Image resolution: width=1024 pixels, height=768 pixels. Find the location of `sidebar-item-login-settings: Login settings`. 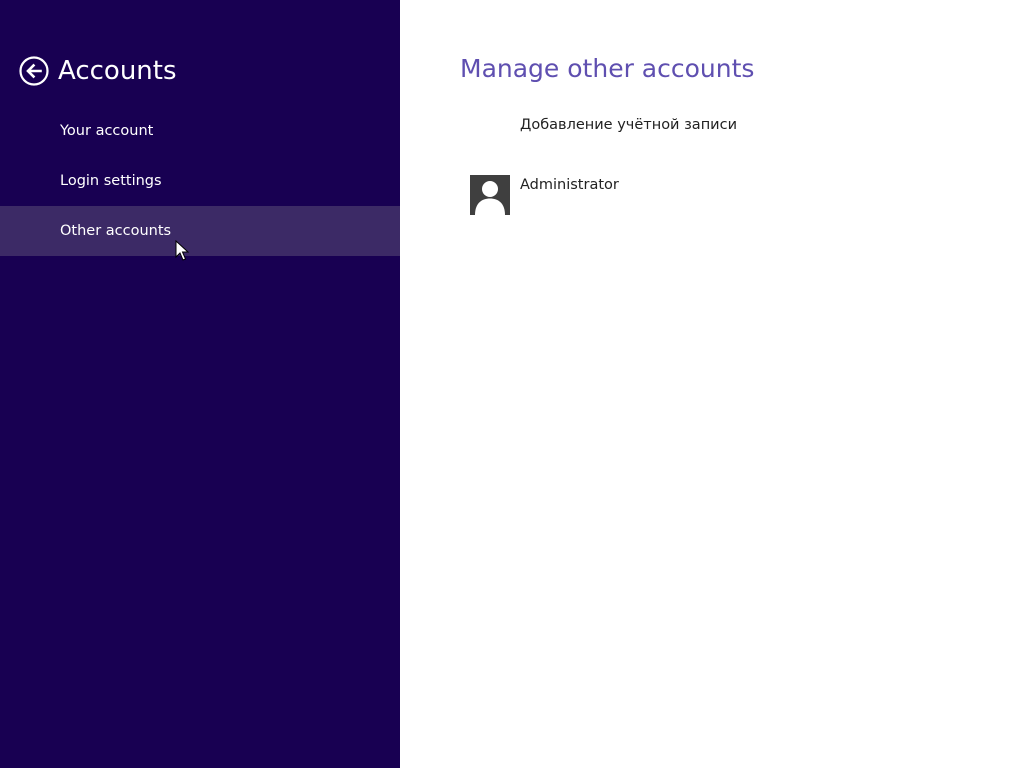

sidebar-item-login-settings: Login settings is located at coordinates (200, 181).